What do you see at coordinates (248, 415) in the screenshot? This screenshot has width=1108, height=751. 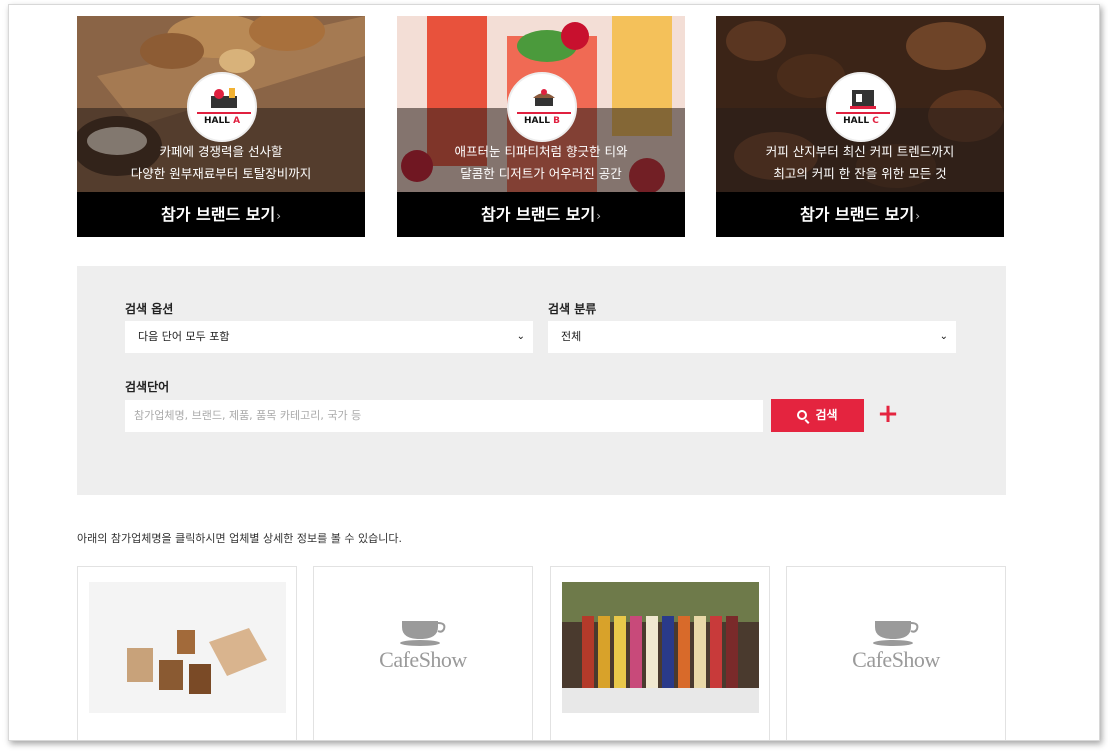 I see `search-keyword-placeholder: 참가업체명, 브랜드, 제품, 품목 카테고리, 국가 등` at bounding box center [248, 415].